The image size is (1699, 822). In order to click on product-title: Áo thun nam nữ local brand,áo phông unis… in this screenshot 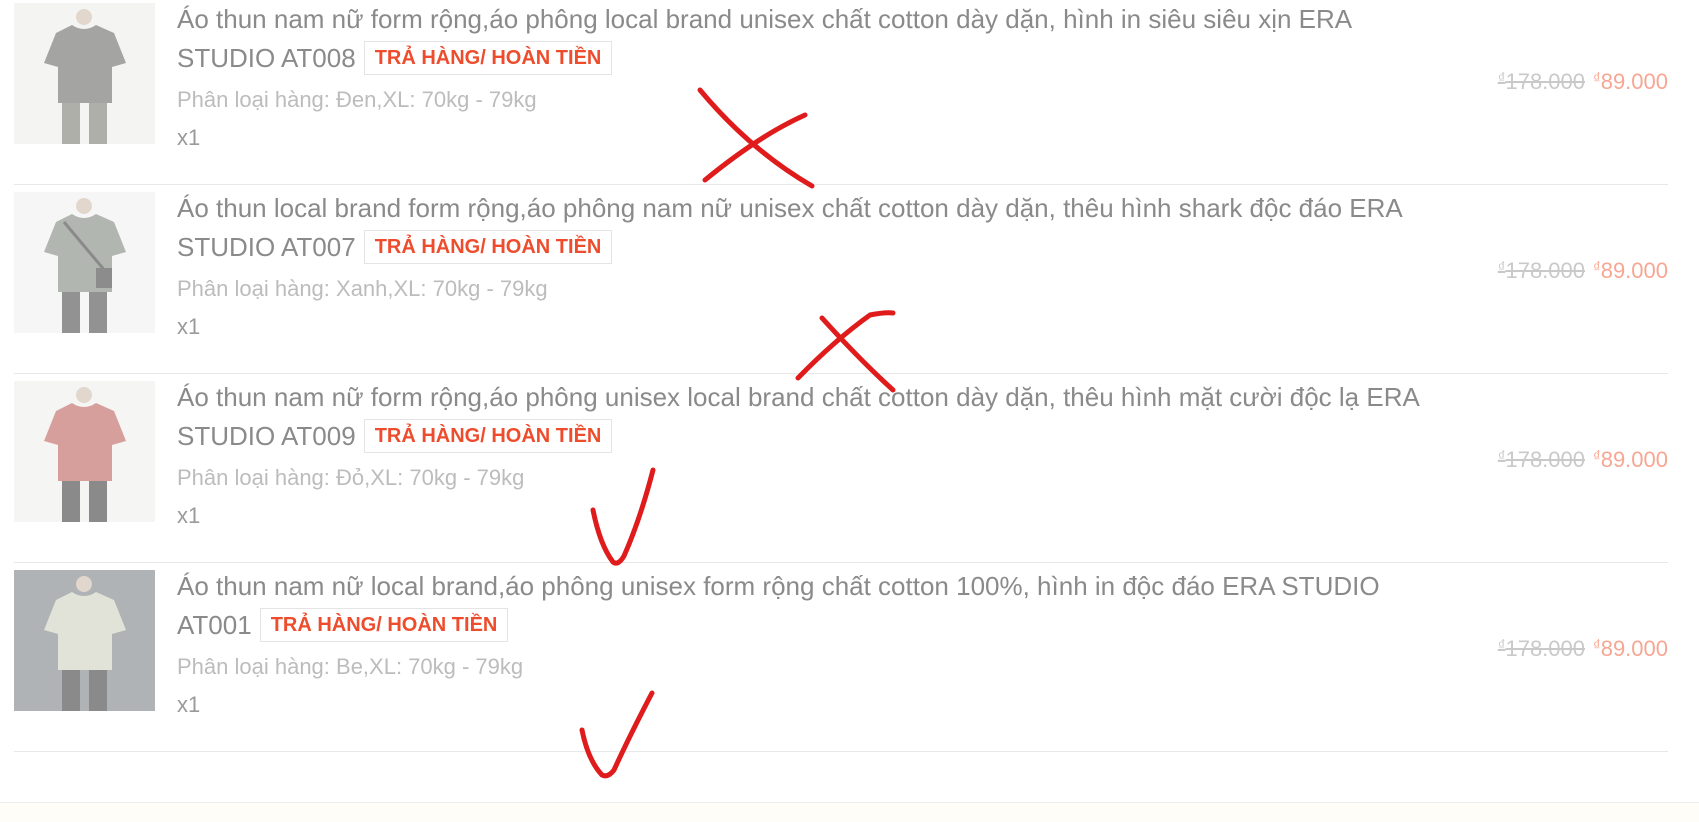, I will do `click(812, 606)`.